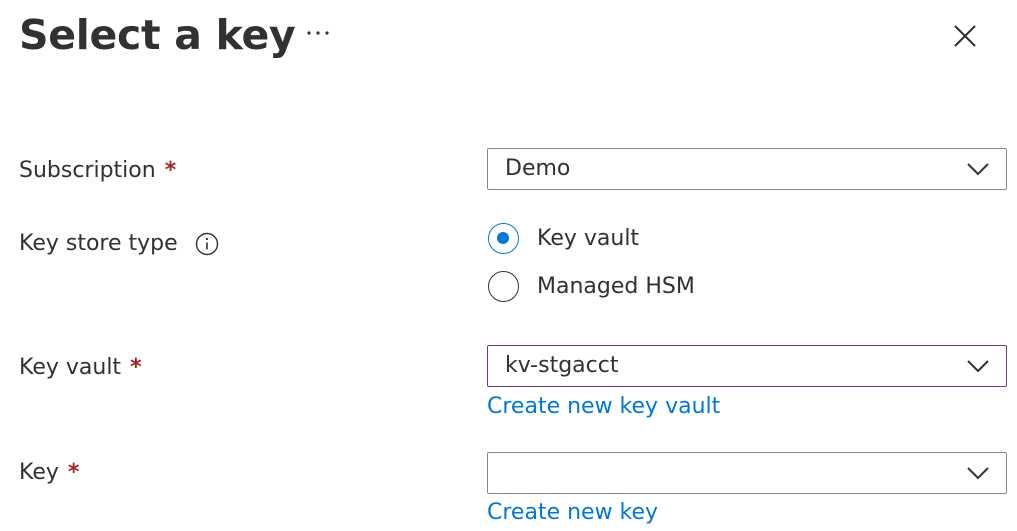 The height and width of the screenshot is (531, 1017). Describe the element at coordinates (39, 472) in the screenshot. I see `key-label-text: Key` at that location.